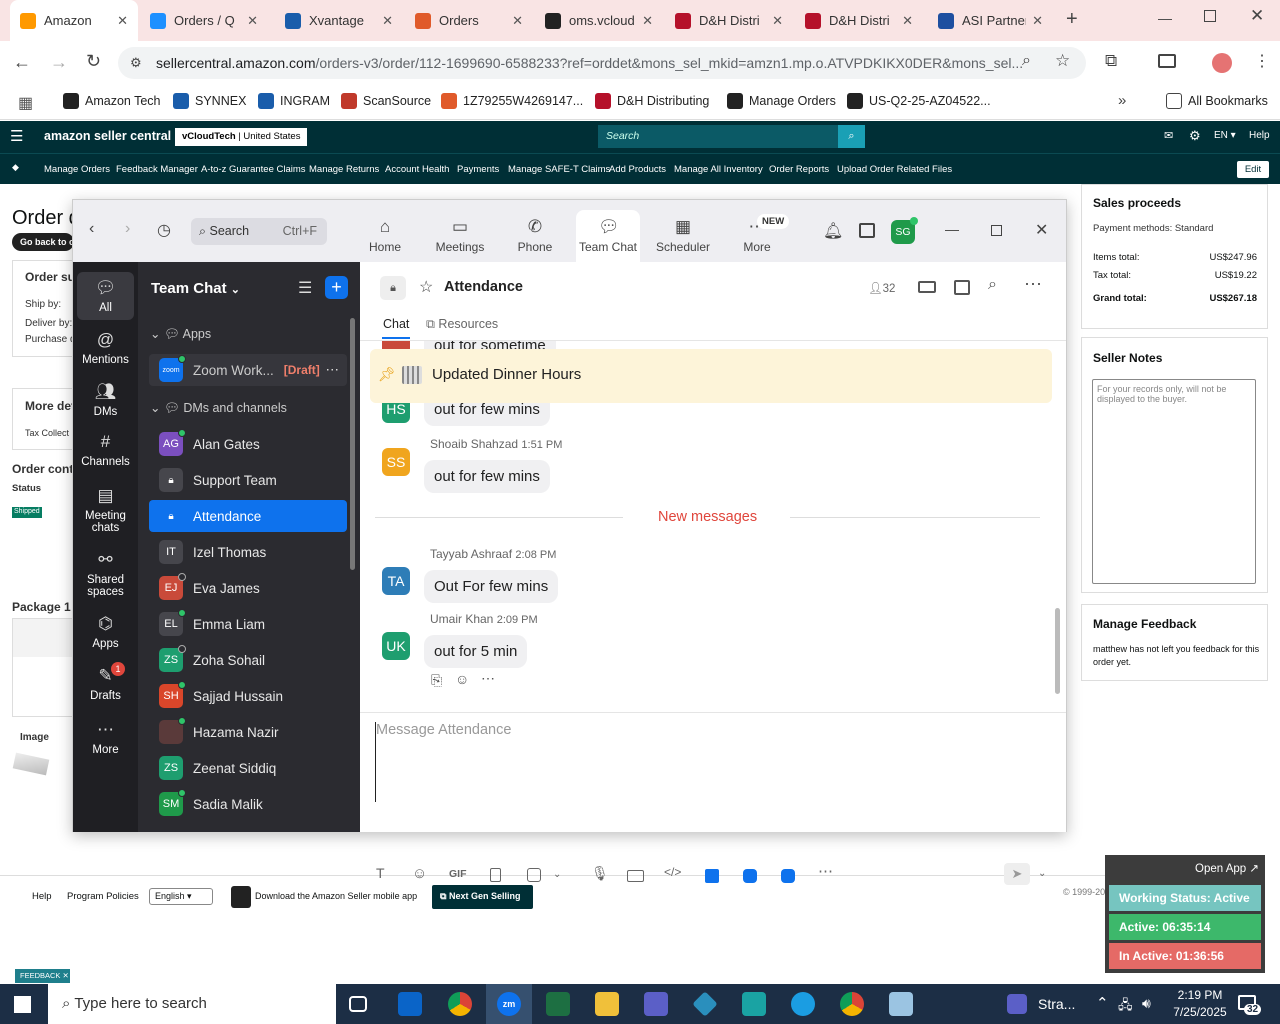 The width and height of the screenshot is (1280, 1024). I want to click on zoom-tab: ▭ Meetings, so click(460, 236).